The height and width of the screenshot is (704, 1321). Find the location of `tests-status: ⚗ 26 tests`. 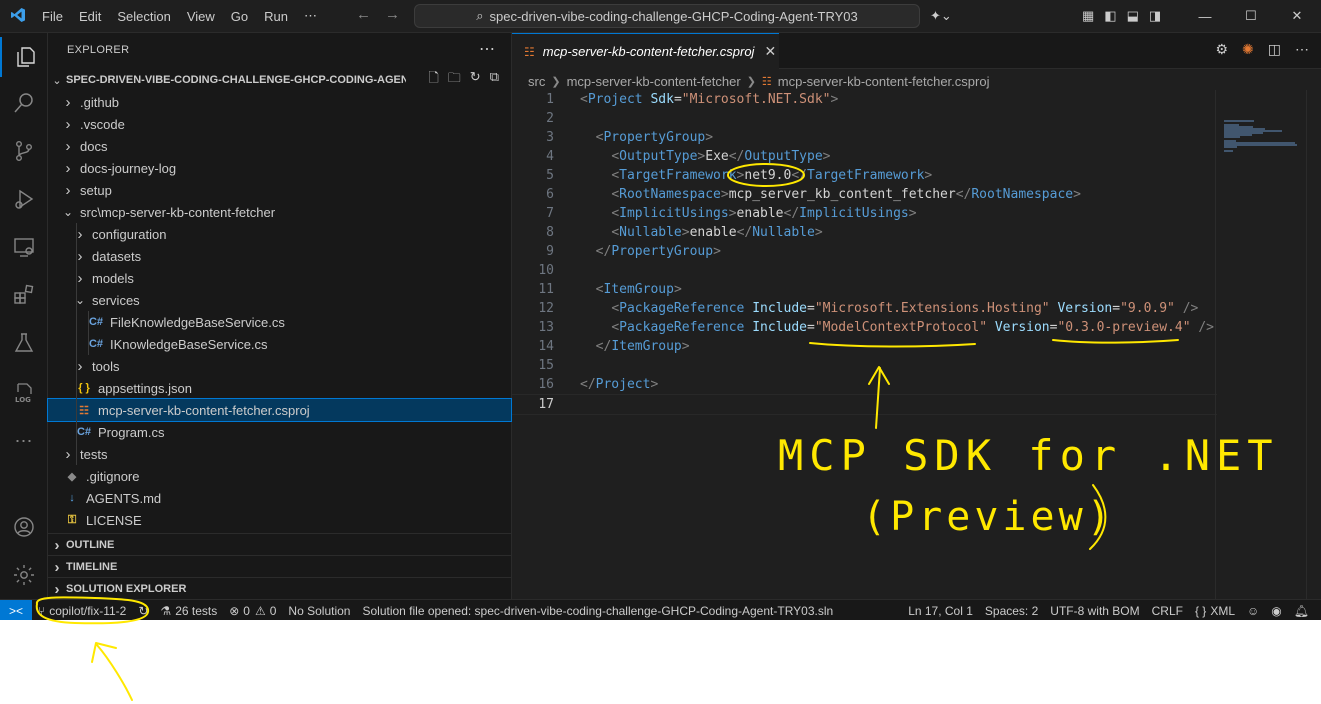

tests-status: ⚗ 26 tests is located at coordinates (188, 611).